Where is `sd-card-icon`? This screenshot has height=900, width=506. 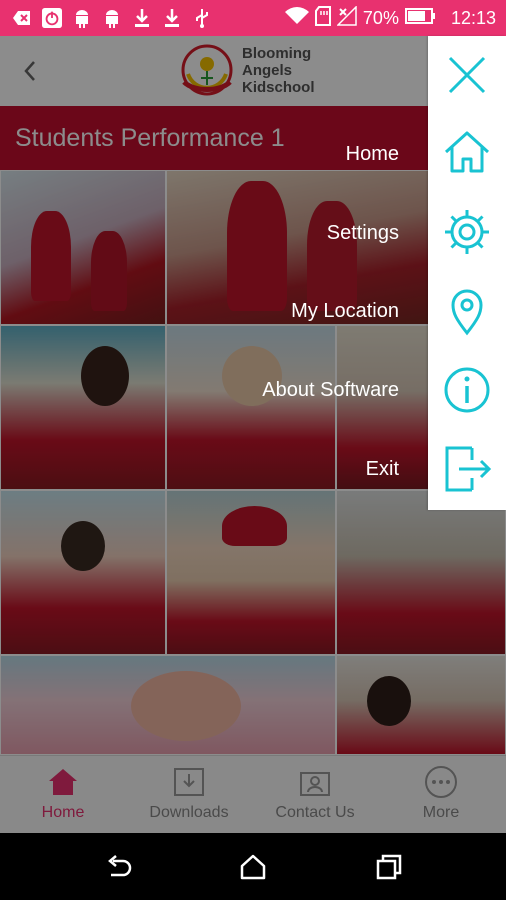
sd-card-icon is located at coordinates (322, 18).